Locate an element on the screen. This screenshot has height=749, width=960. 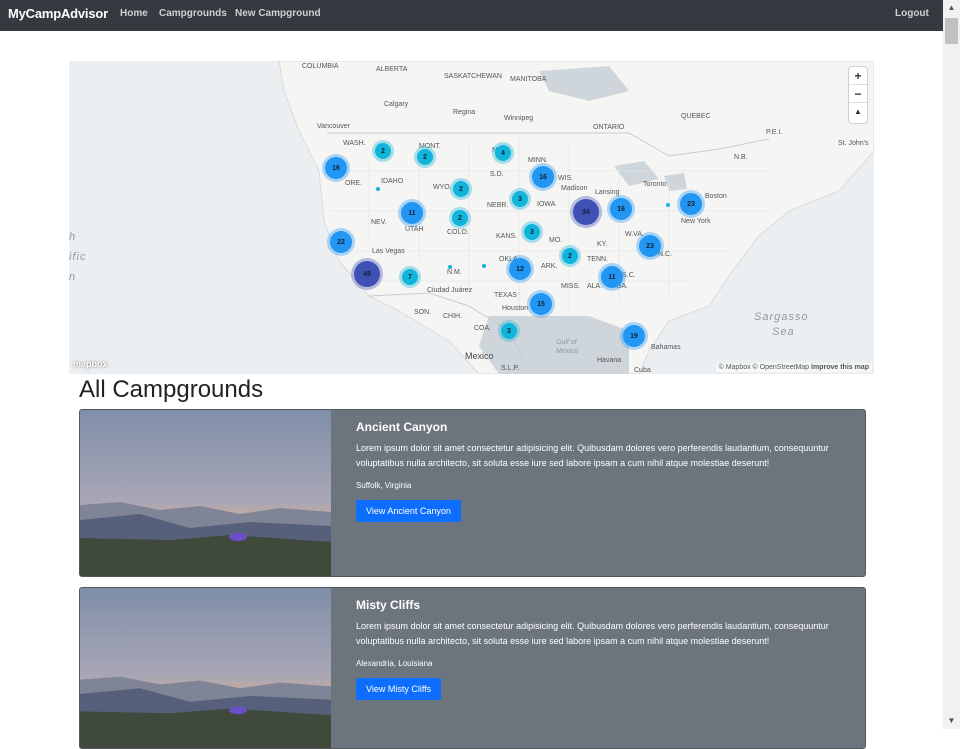
map-zoom-control: + − ▲ is located at coordinates (858, 95).